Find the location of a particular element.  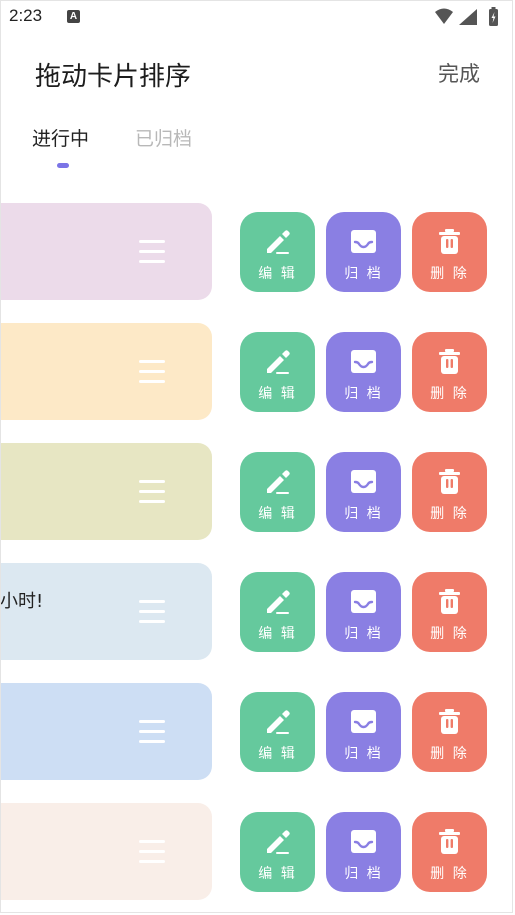

tab-in-progress: 进行中 is located at coordinates (60, 137).